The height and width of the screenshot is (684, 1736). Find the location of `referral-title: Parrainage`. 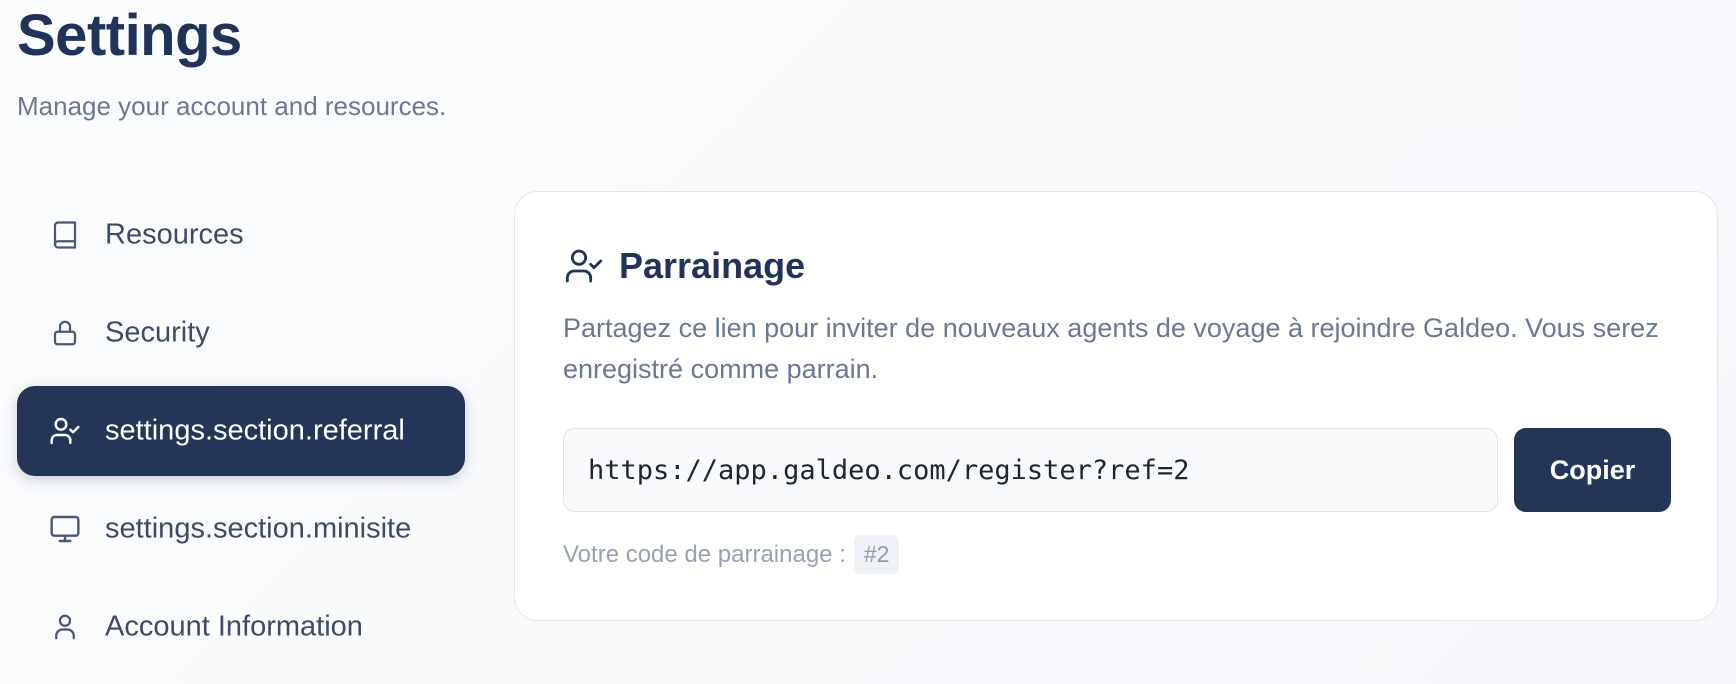

referral-title: Parrainage is located at coordinates (712, 265).